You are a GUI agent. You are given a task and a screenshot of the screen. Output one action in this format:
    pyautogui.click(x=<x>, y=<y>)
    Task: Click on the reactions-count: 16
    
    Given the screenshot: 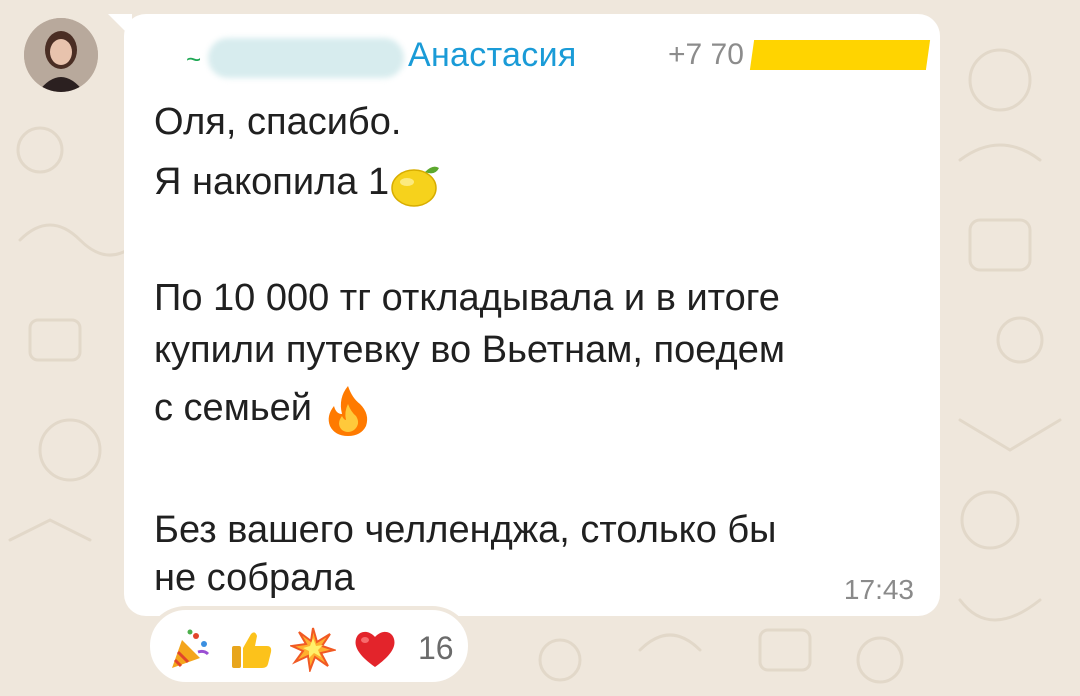 What is the action you would take?
    pyautogui.click(x=436, y=648)
    